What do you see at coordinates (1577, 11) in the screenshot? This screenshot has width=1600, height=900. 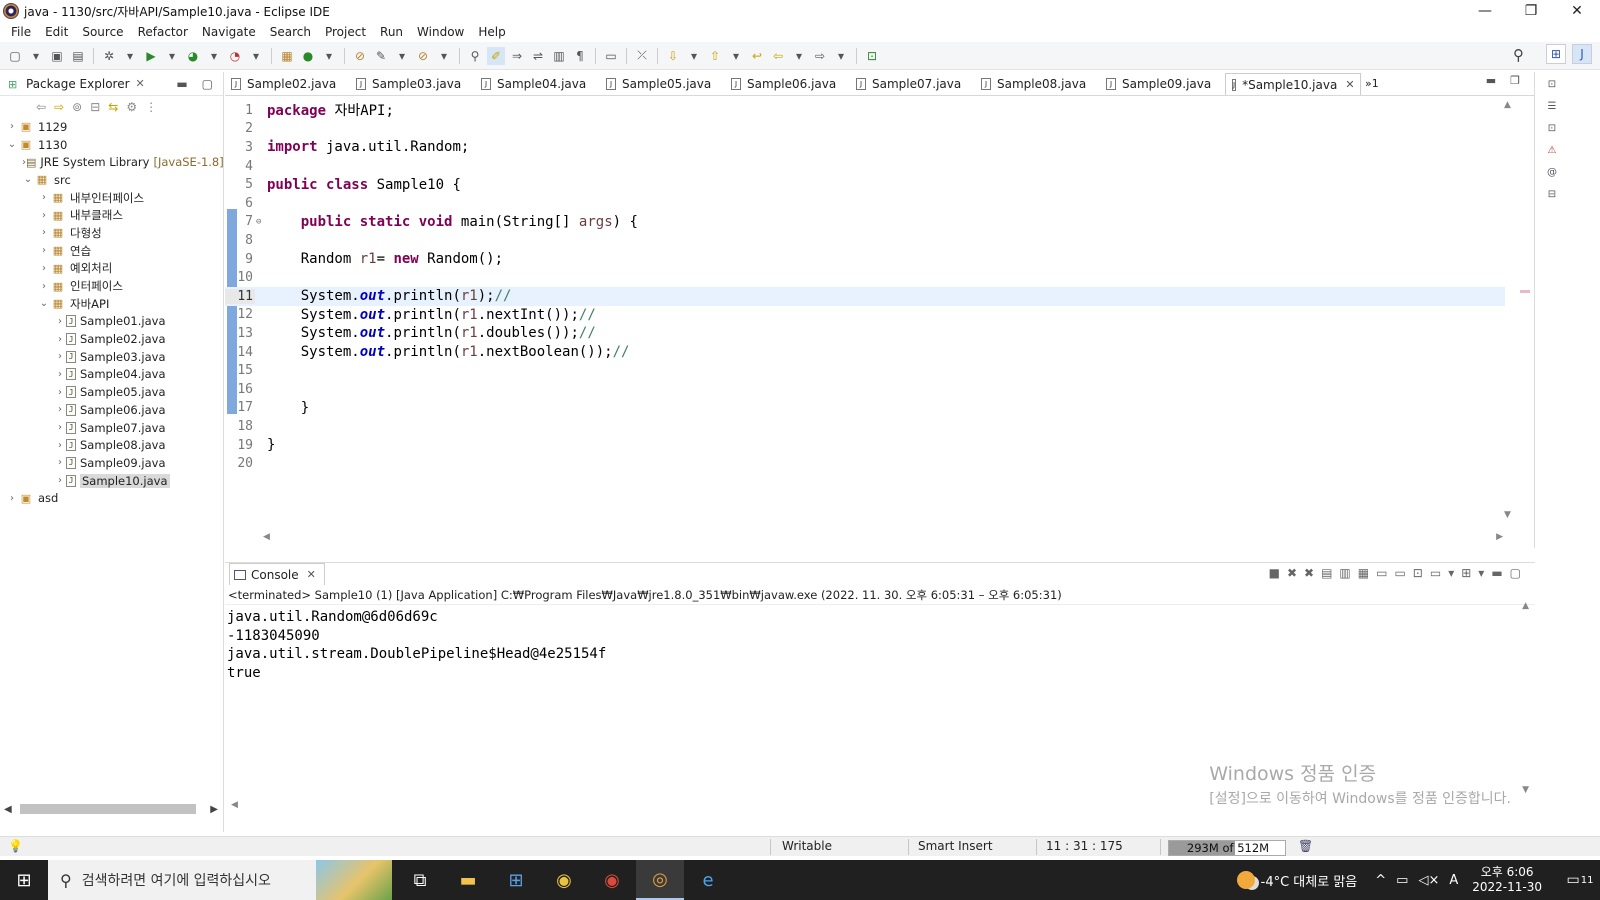 I see `close-button: ✕` at bounding box center [1577, 11].